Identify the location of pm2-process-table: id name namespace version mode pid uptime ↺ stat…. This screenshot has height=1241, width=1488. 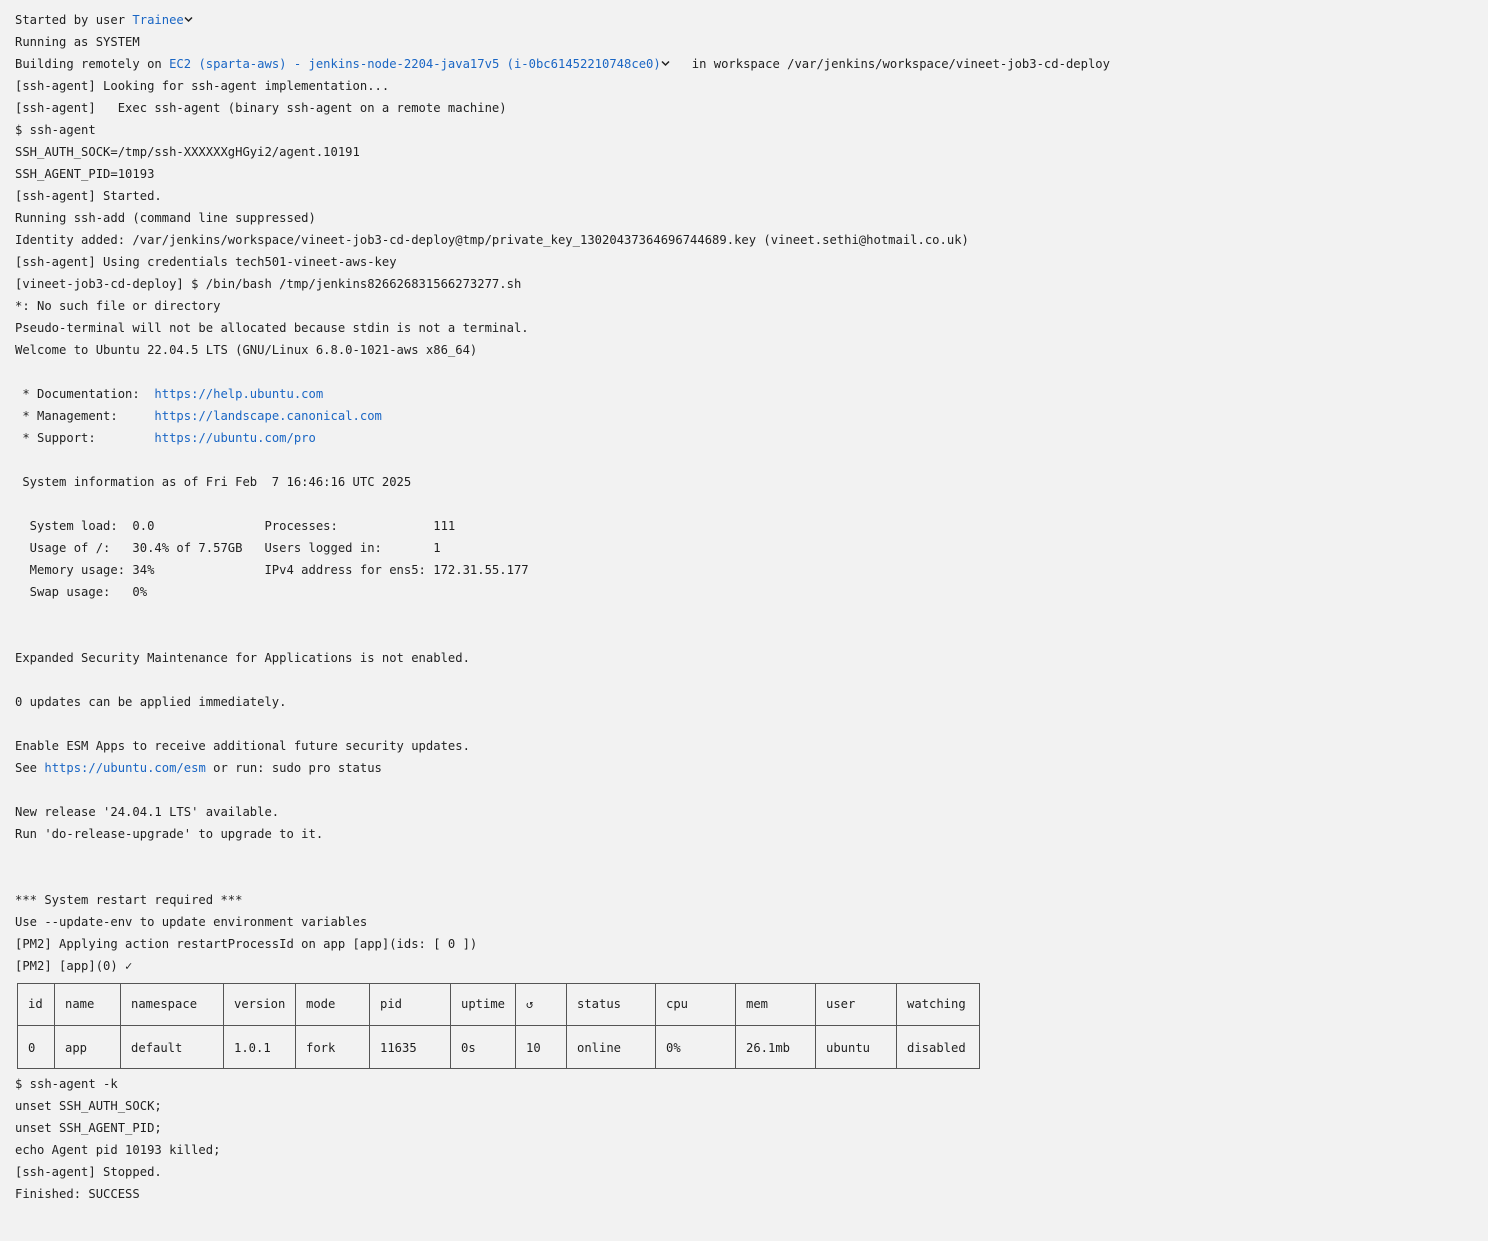
(500, 1025).